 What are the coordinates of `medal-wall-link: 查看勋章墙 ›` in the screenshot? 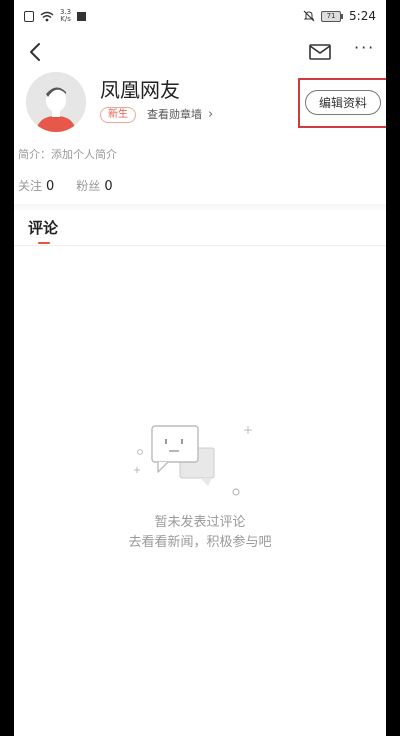 It's located at (180, 114).